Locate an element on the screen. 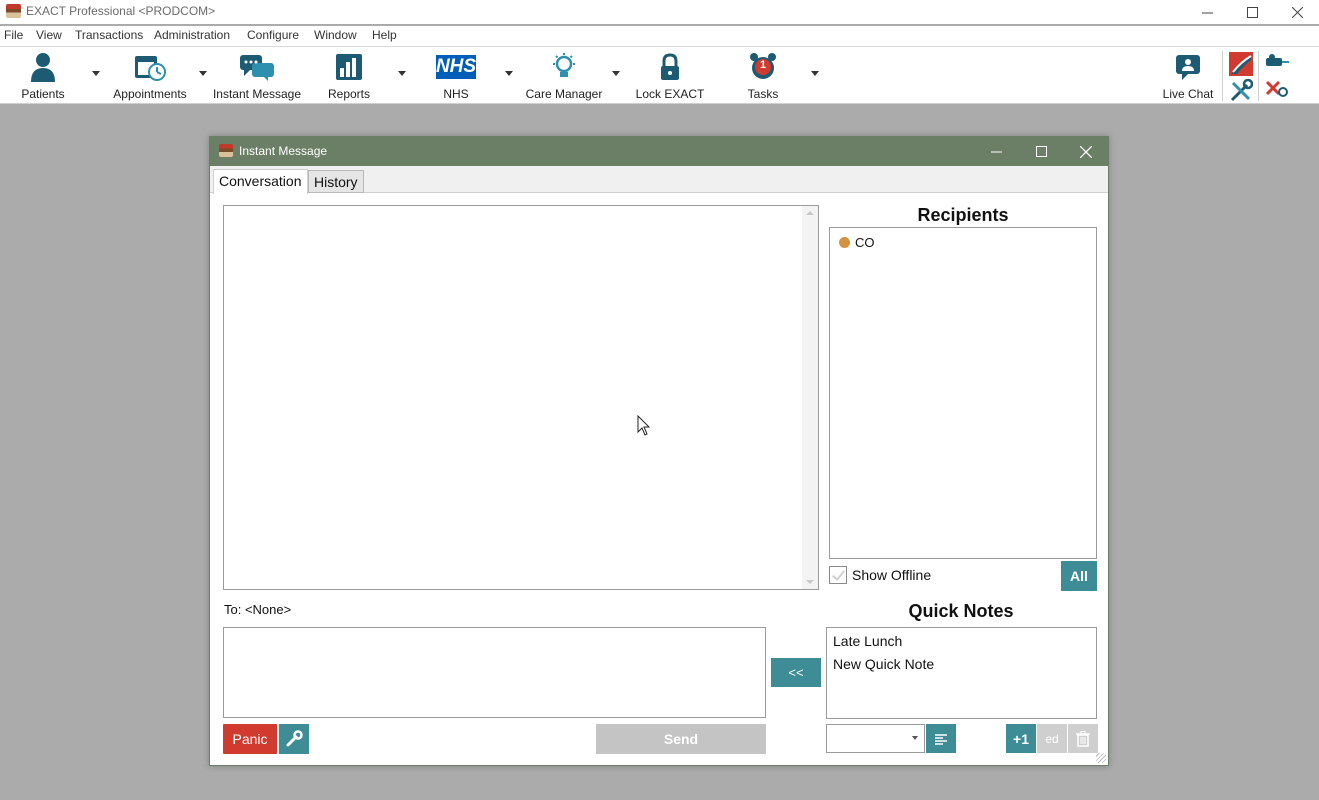 This screenshot has width=1319, height=800. menu-transactions: Transactions is located at coordinates (109, 35).